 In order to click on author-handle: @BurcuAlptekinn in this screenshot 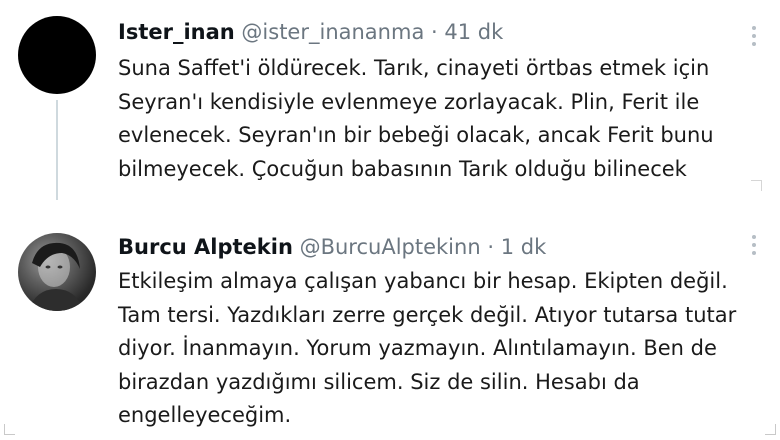, I will do `click(390, 247)`.